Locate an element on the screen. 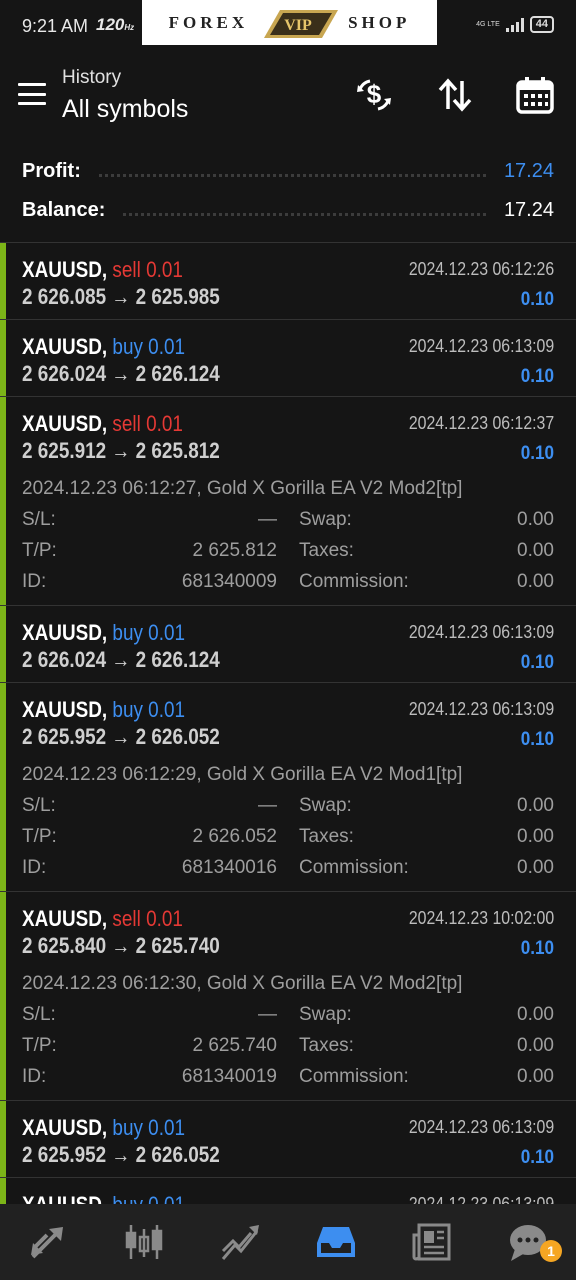 Image resolution: width=576 pixels, height=1280 pixels. bottom-navigation: 1 is located at coordinates (288, 1242).